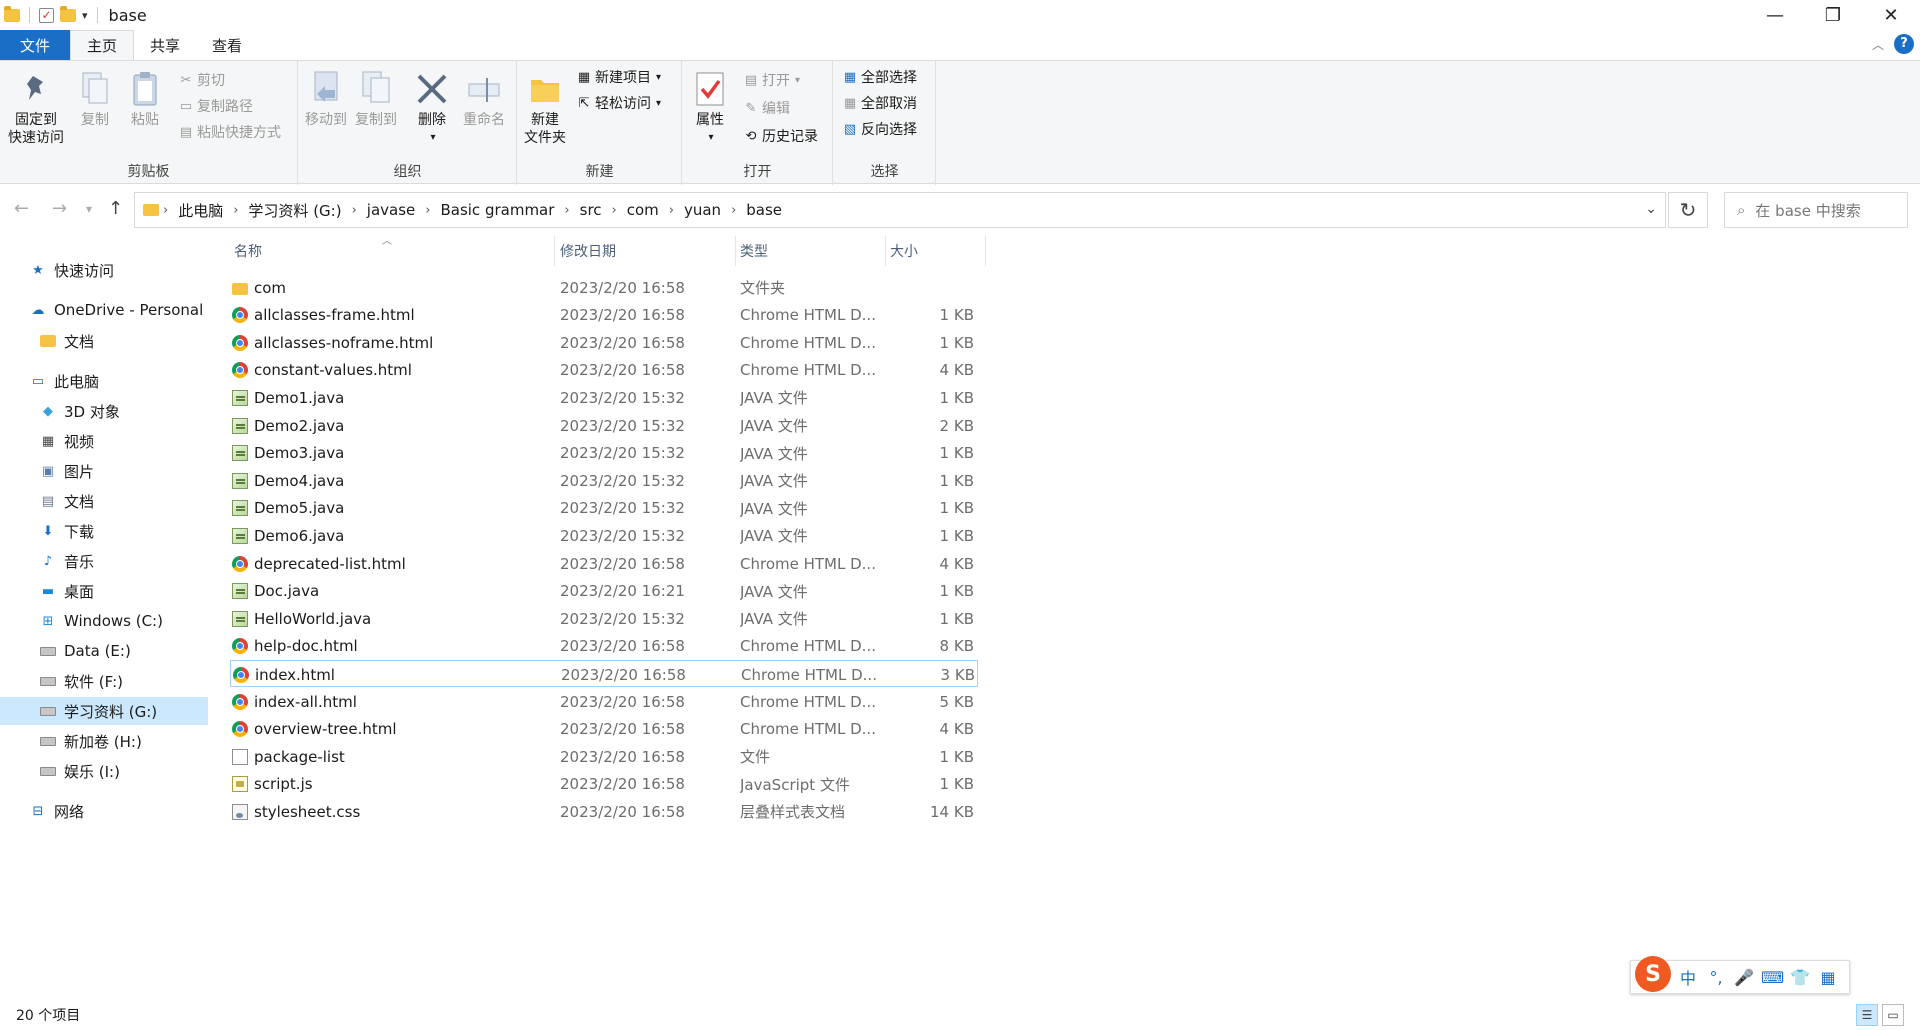 This screenshot has height=1030, width=1920. What do you see at coordinates (85, 15) in the screenshot?
I see `customize-toolbar-chevron-icon: ▾` at bounding box center [85, 15].